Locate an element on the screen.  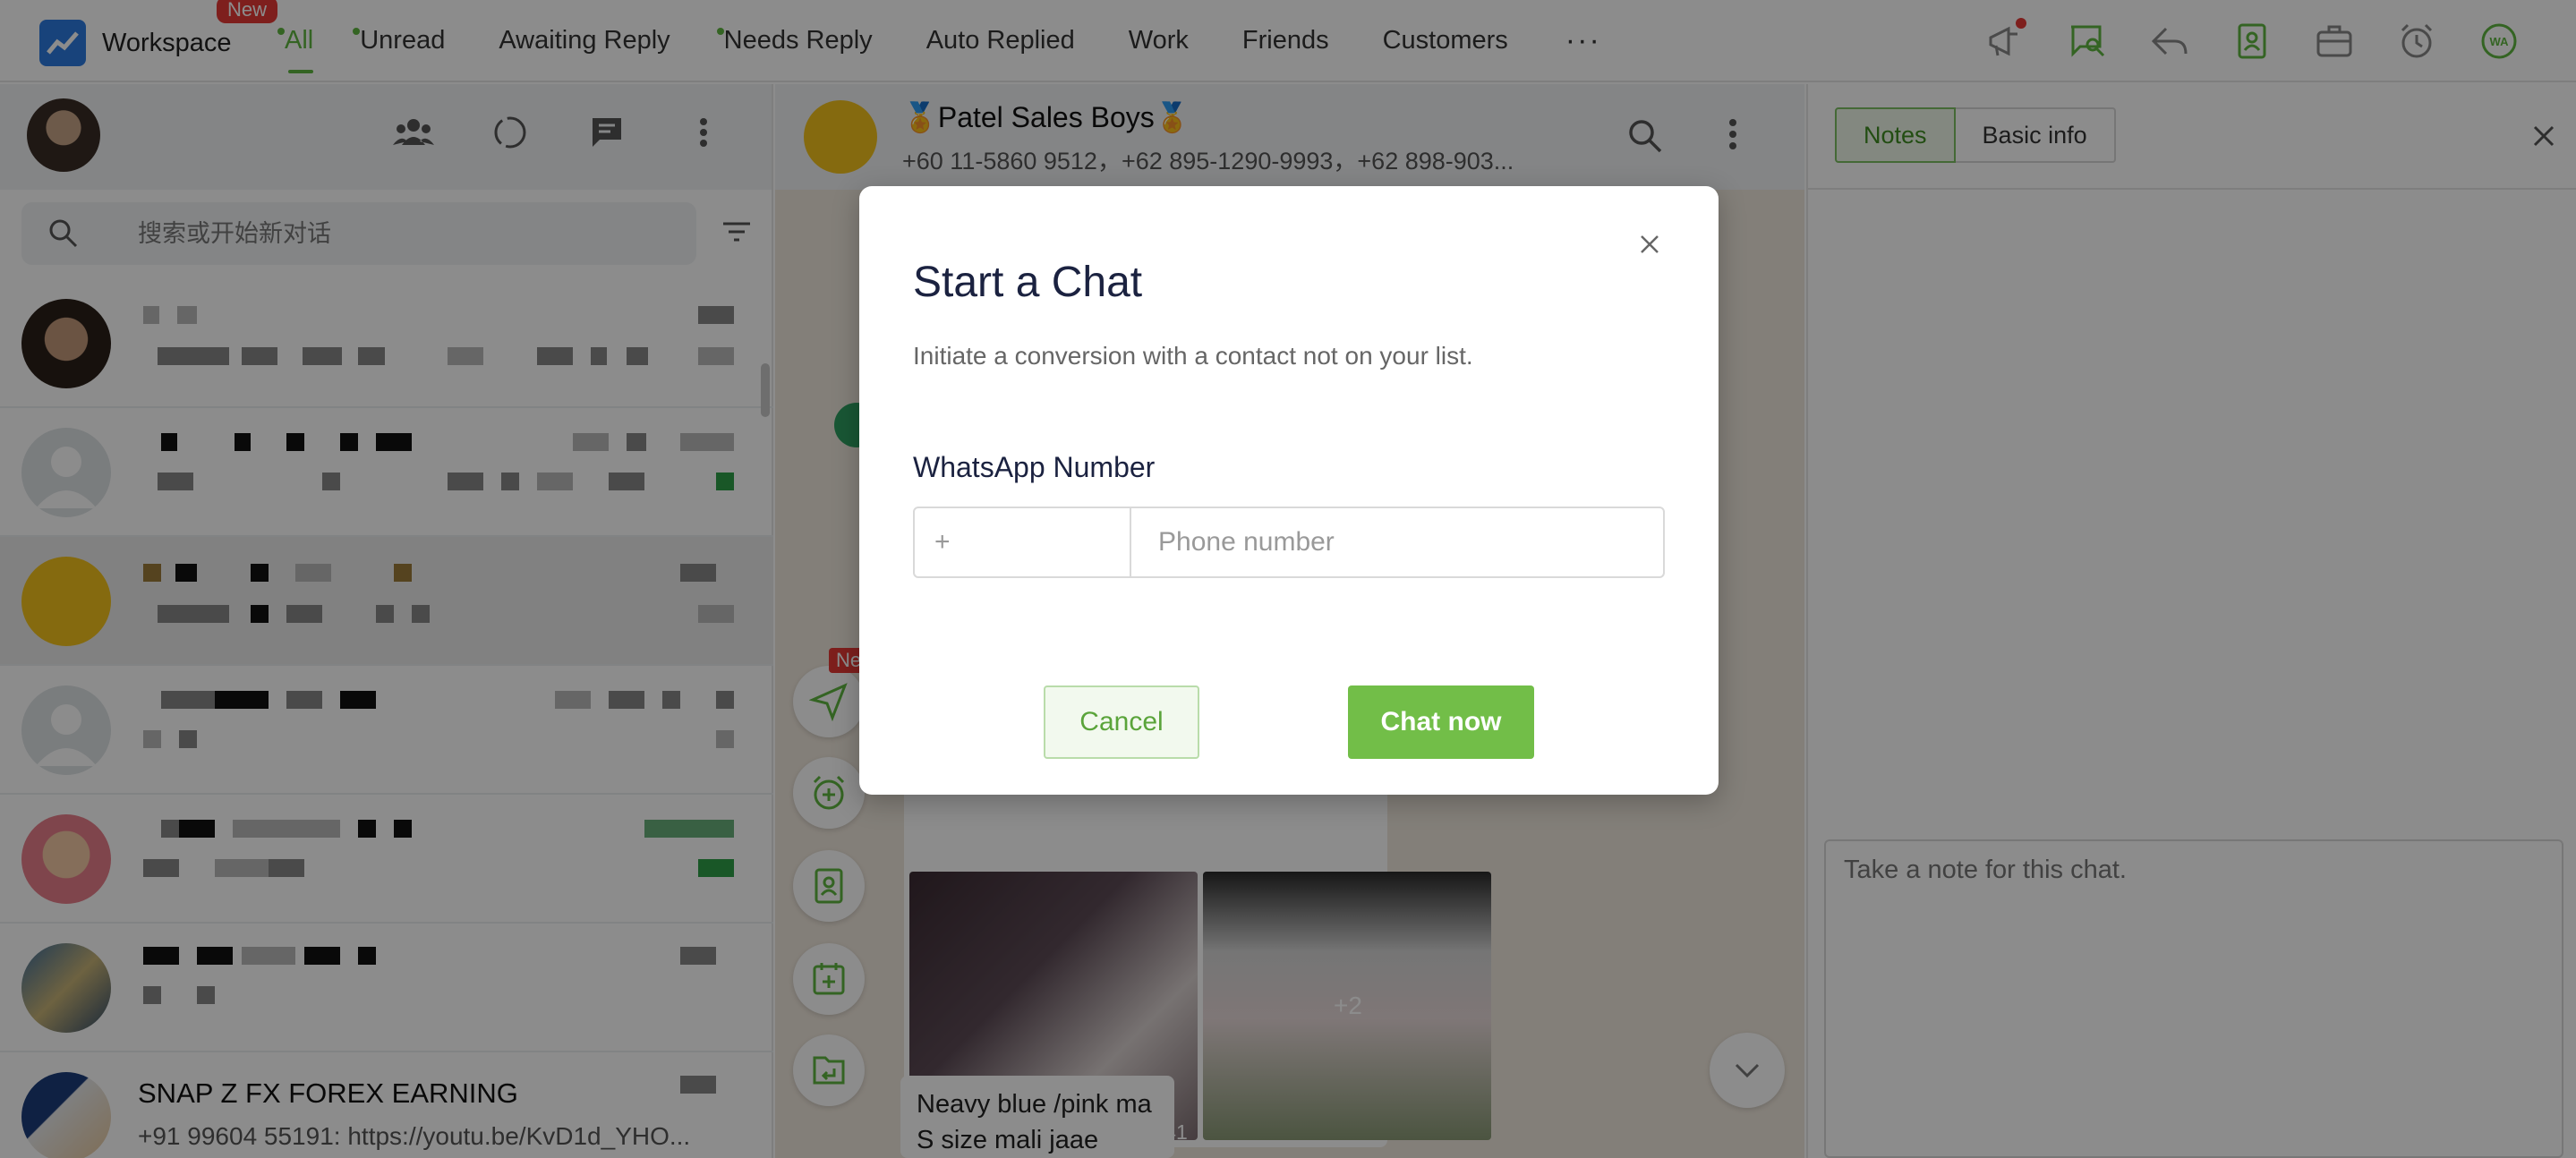
cancel-button: Cancel is located at coordinates (1121, 722).